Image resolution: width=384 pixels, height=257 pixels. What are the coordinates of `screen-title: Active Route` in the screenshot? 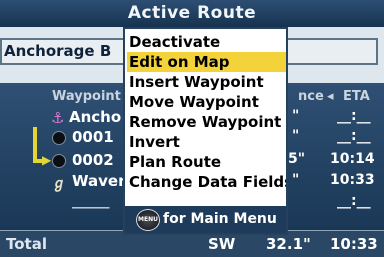 It's located at (192, 13).